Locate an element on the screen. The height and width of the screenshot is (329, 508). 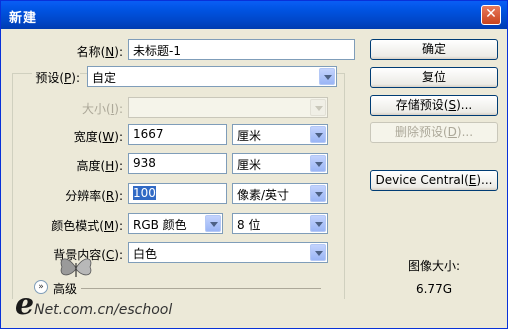
size-label: 大小(I): is located at coordinates (102, 109).